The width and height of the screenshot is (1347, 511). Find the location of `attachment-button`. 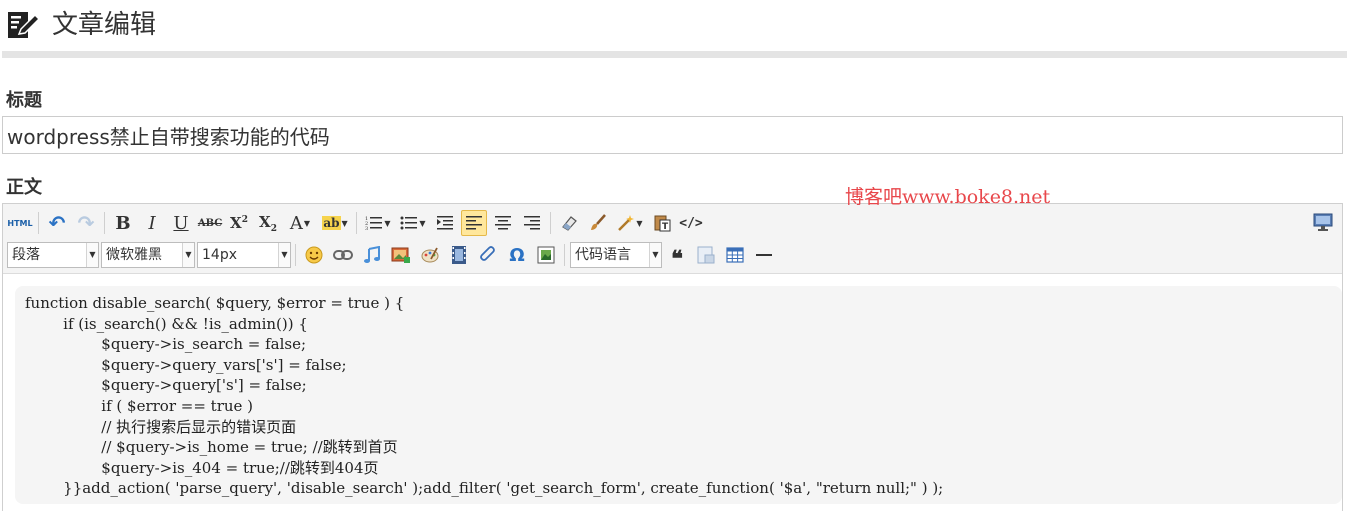

attachment-button is located at coordinates (488, 255).